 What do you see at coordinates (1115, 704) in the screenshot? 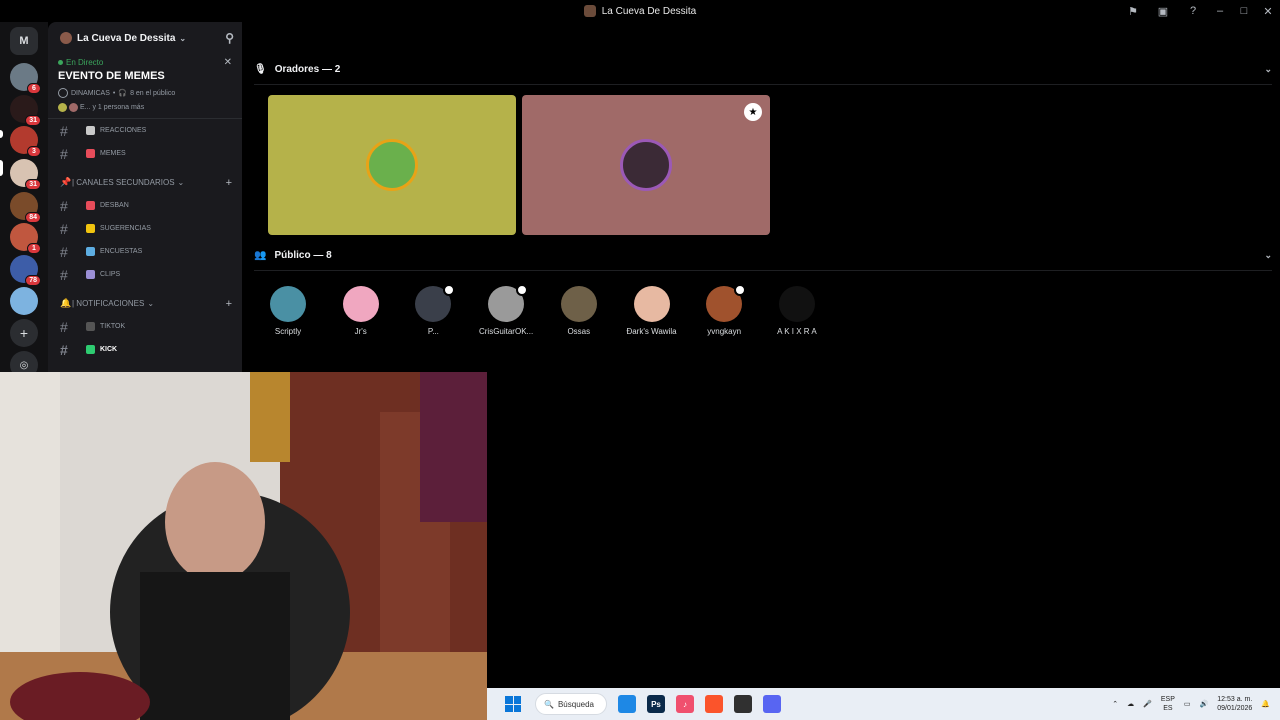
I see `chevron-up-icon: ⌃` at bounding box center [1115, 704].